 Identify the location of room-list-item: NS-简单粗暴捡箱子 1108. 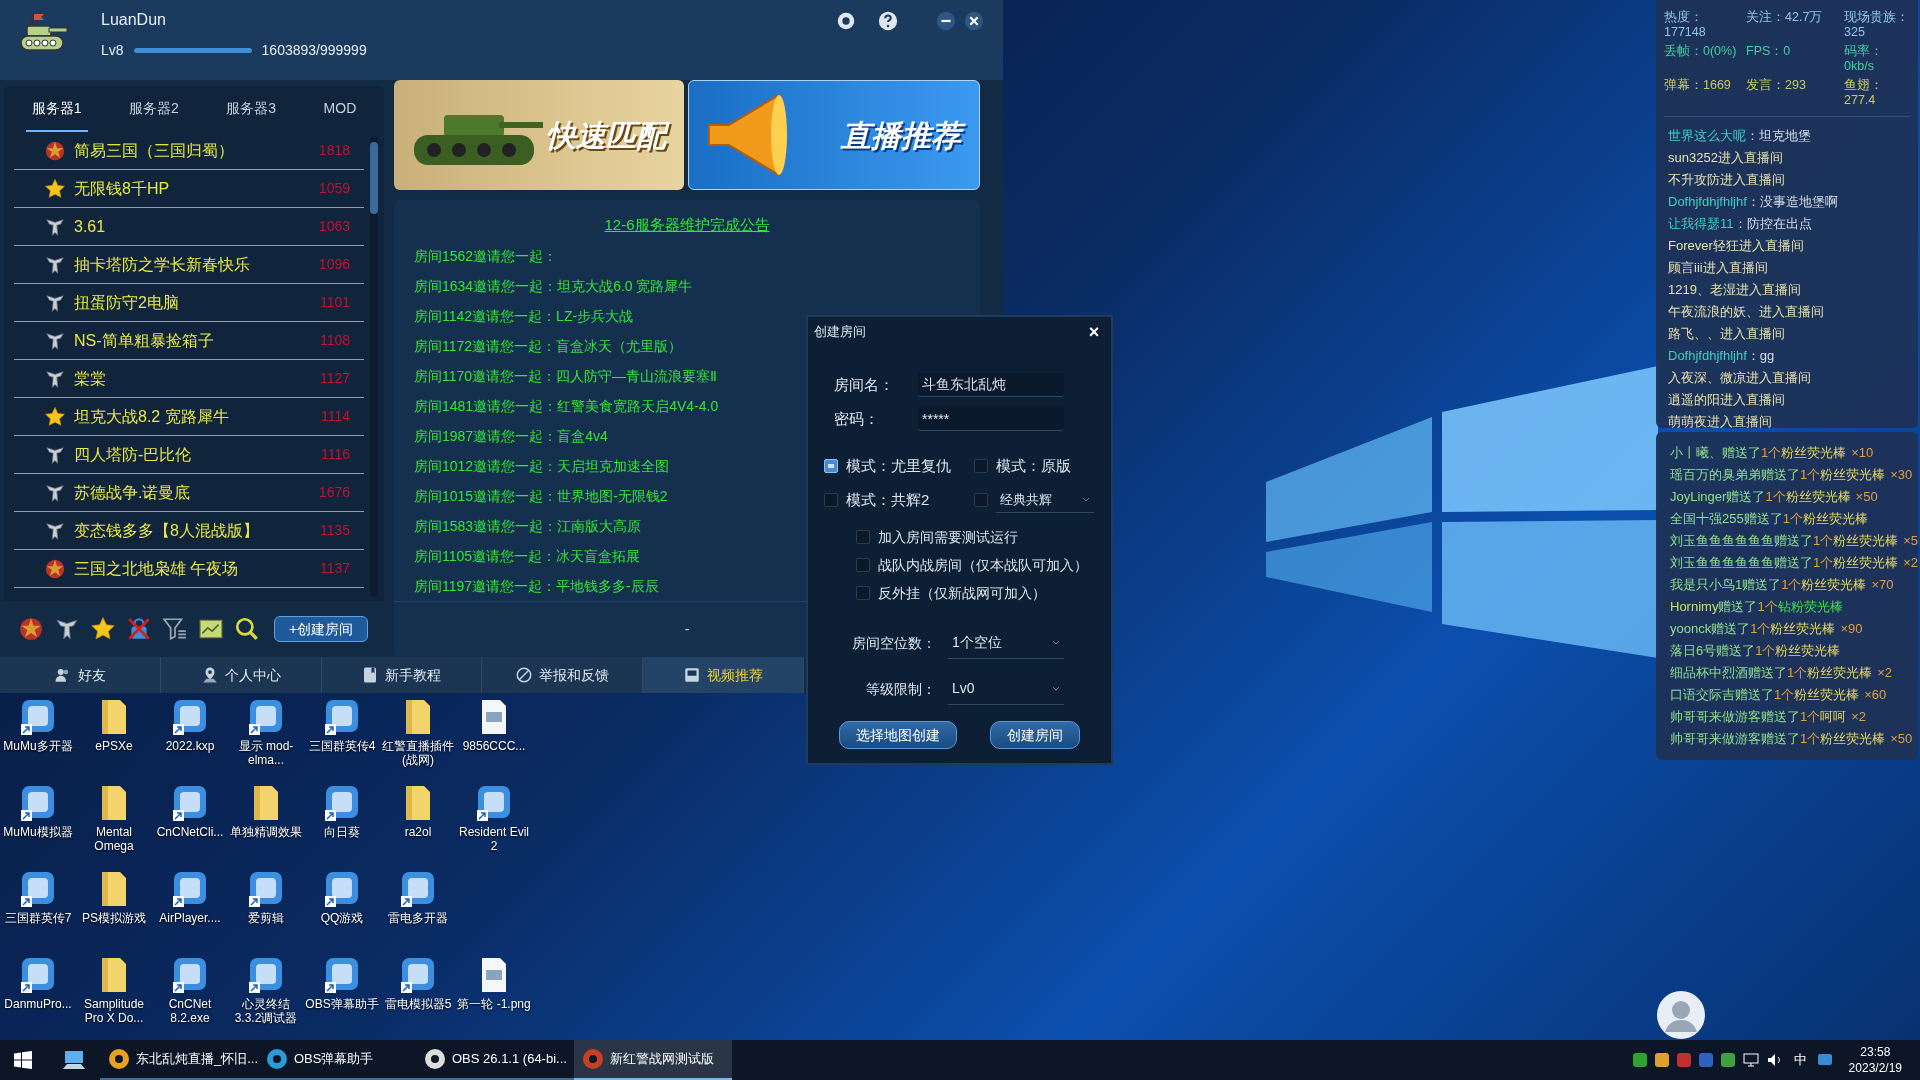
(189, 341).